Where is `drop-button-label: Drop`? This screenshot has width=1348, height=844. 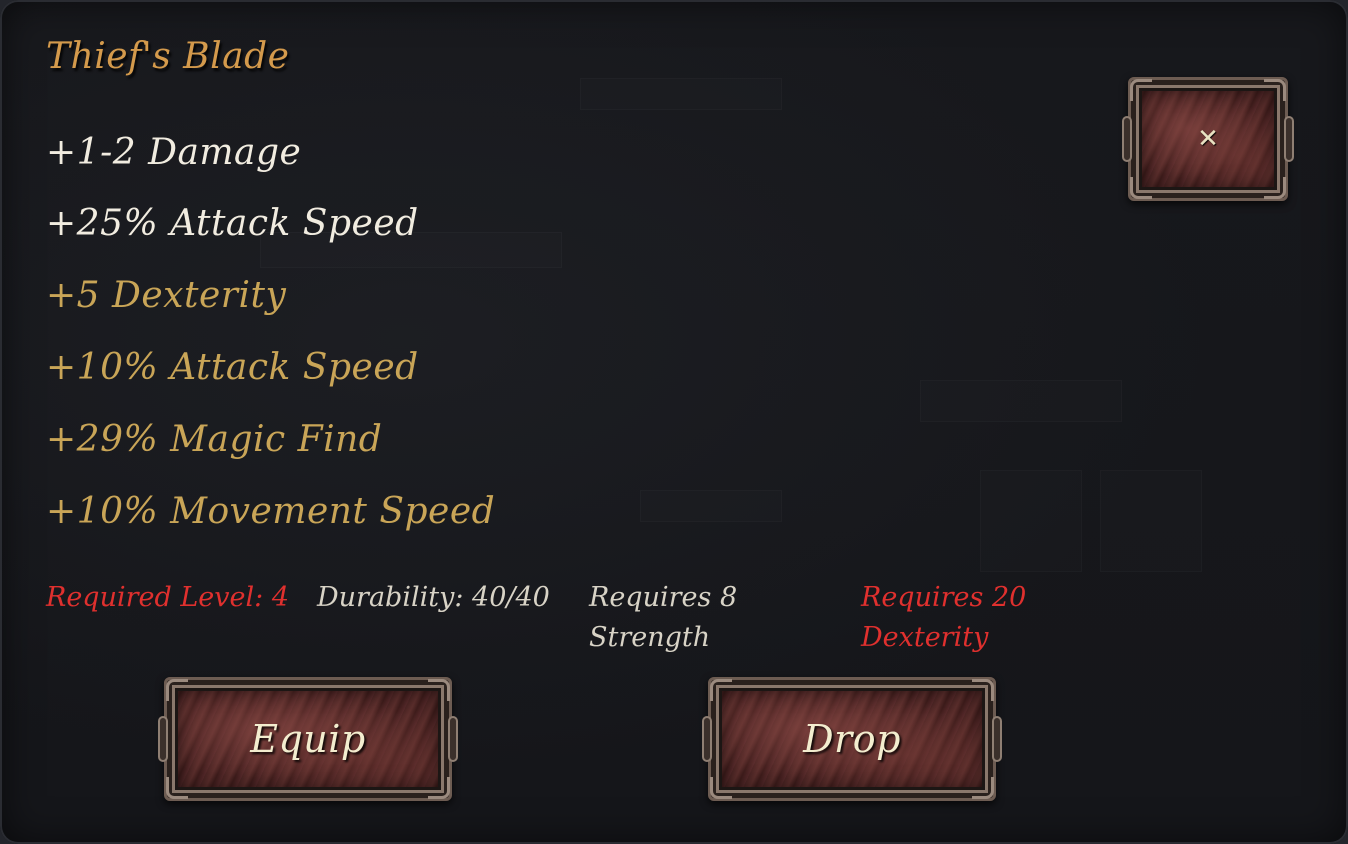 drop-button-label: Drop is located at coordinates (852, 739).